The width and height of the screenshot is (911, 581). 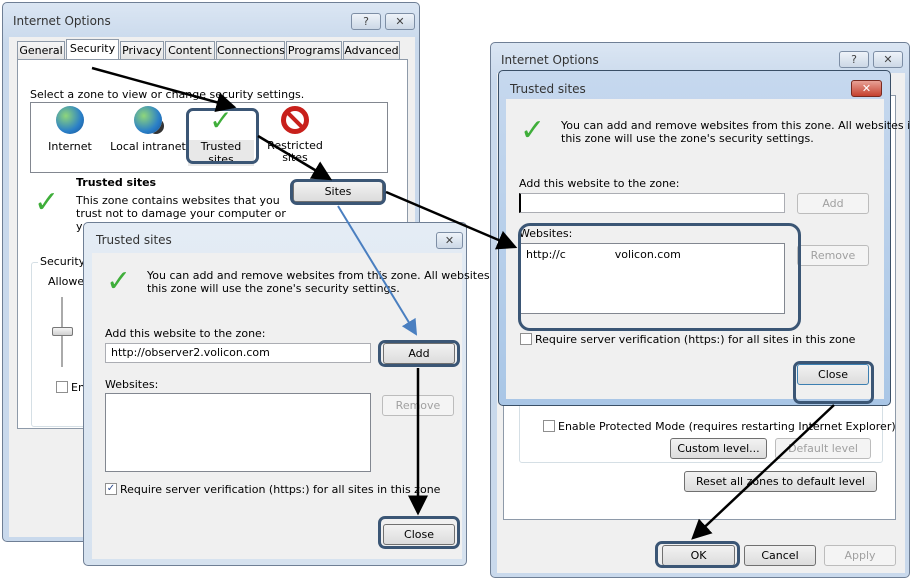 What do you see at coordinates (295, 157) in the screenshot?
I see `arrow-trusted-to-sites` at bounding box center [295, 157].